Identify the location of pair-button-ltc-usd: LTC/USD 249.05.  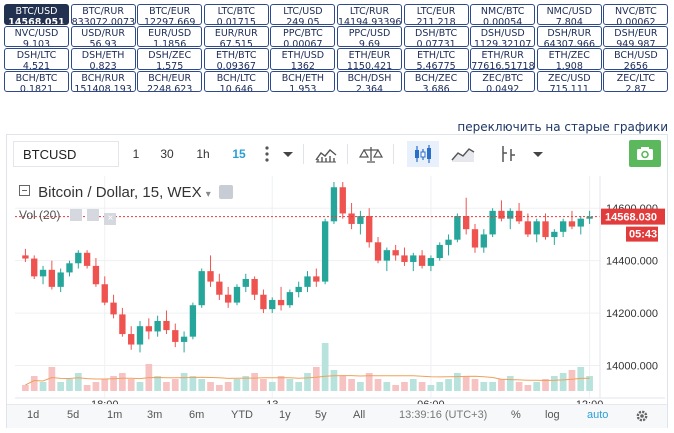
(303, 15).